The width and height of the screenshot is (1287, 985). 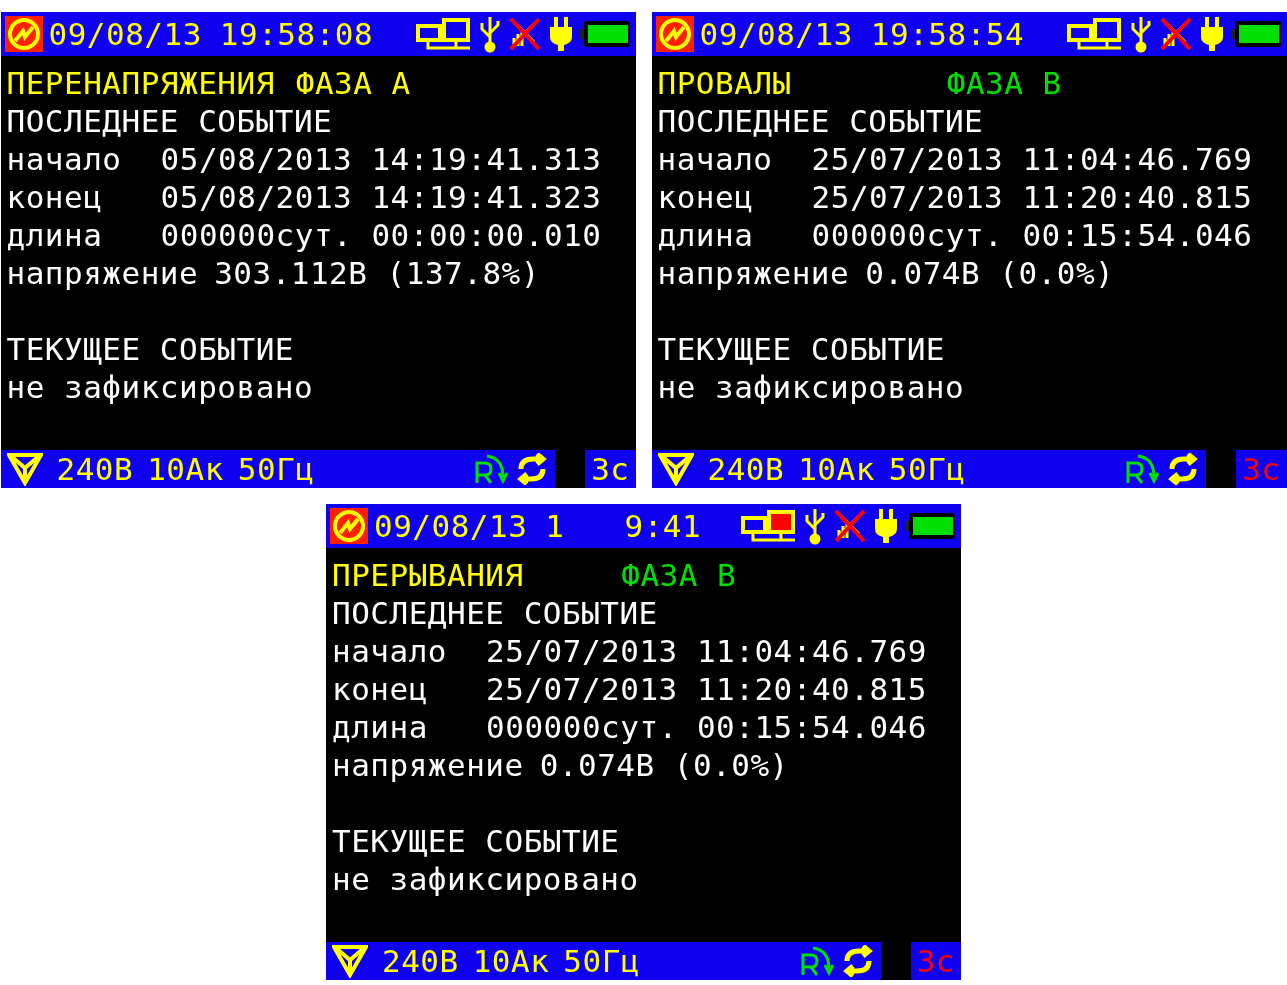 What do you see at coordinates (381, 159) in the screenshot?
I see `field-value: 05/08/2013 14:19:41.313` at bounding box center [381, 159].